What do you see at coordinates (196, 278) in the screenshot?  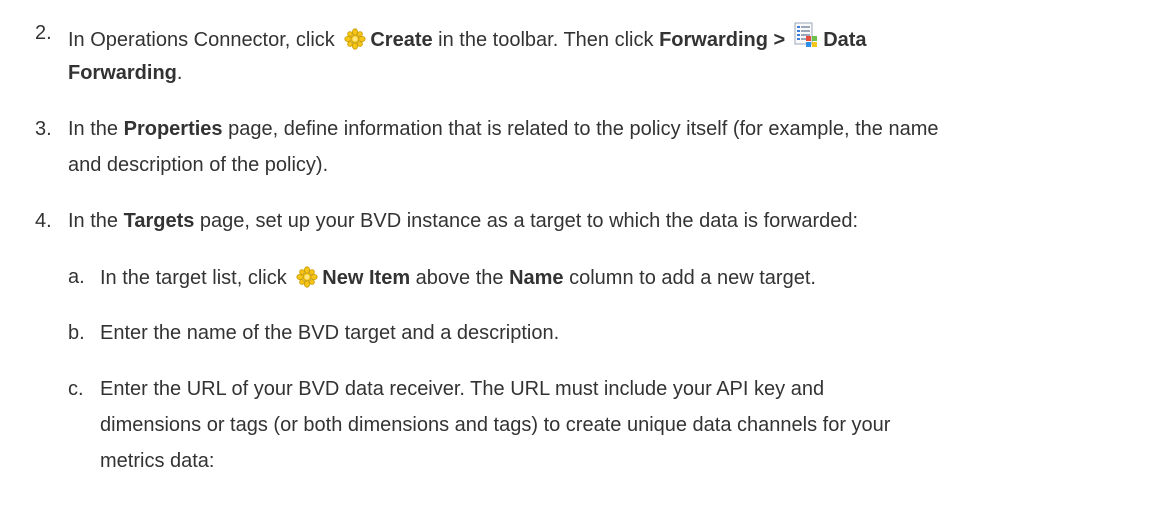 I see `step-text: In the target list, click` at bounding box center [196, 278].